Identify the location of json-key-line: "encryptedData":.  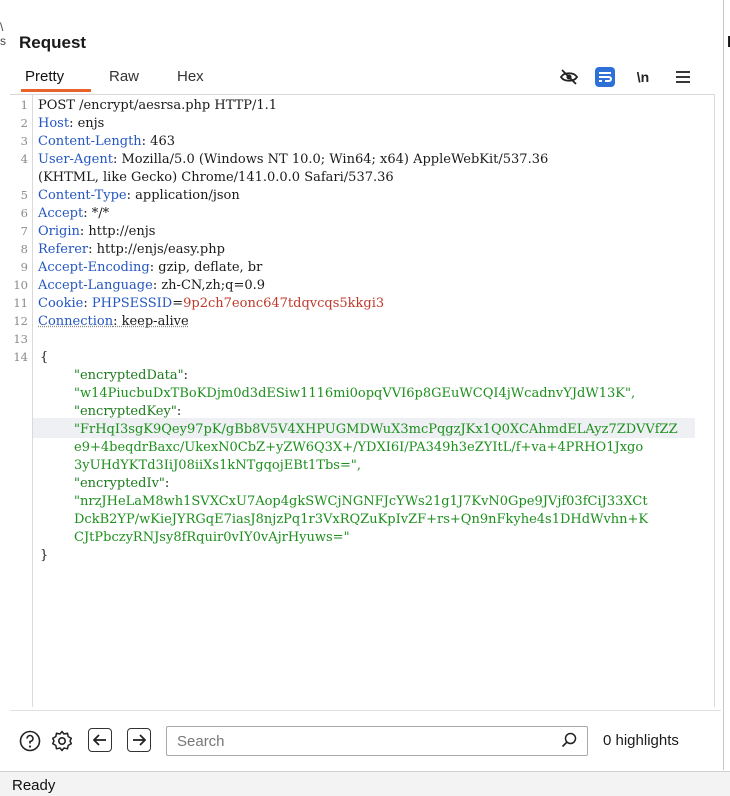
(131, 376).